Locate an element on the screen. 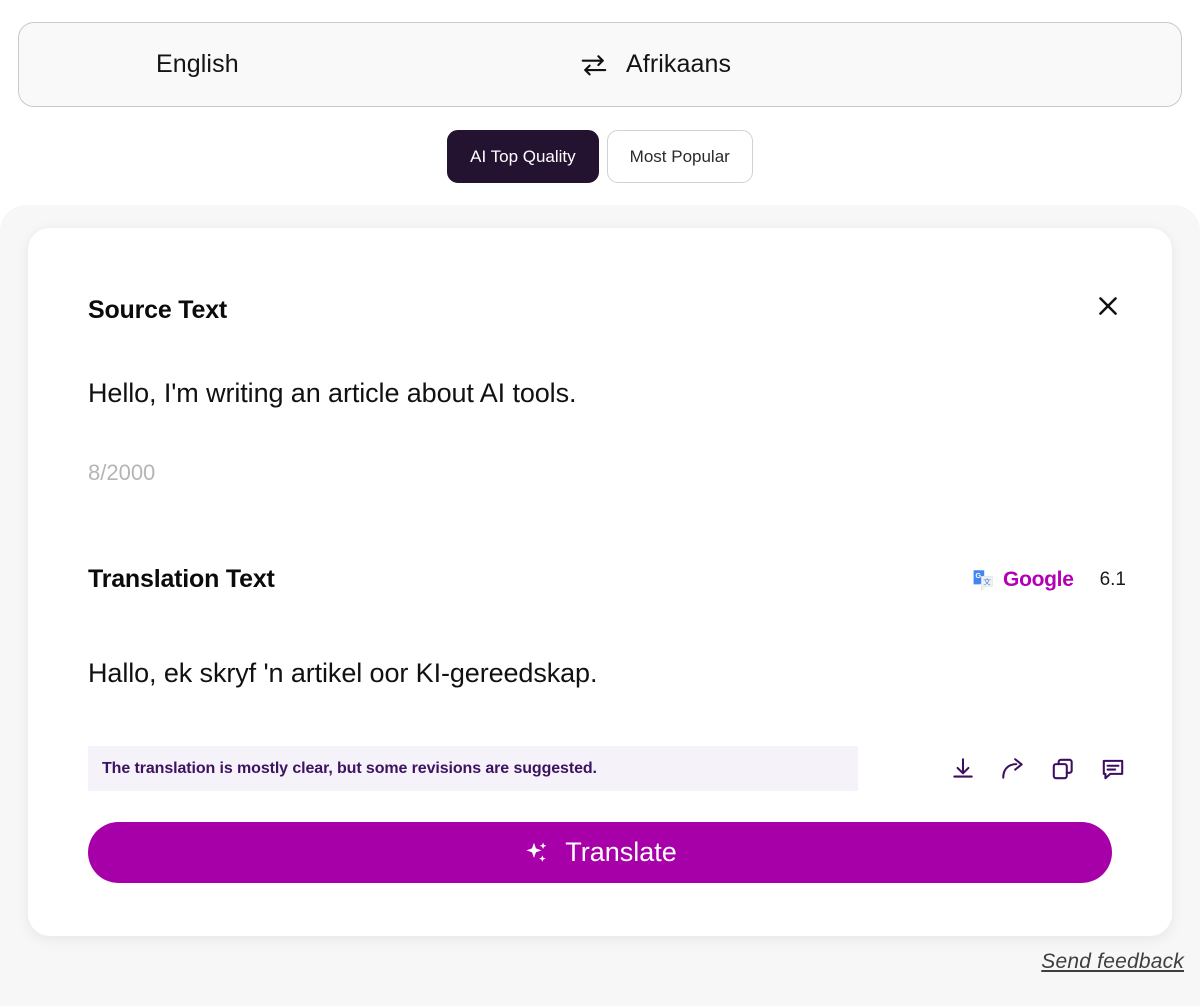 This screenshot has width=1200, height=1006. translation-provider: G 文 Google 6.1 is located at coordinates (1048, 580).